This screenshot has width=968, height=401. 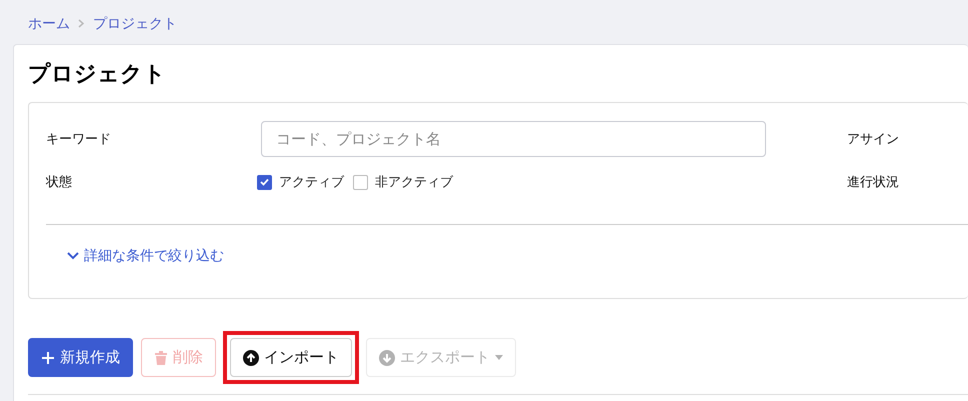 What do you see at coordinates (79, 139) in the screenshot?
I see `filter-label: キーワード` at bounding box center [79, 139].